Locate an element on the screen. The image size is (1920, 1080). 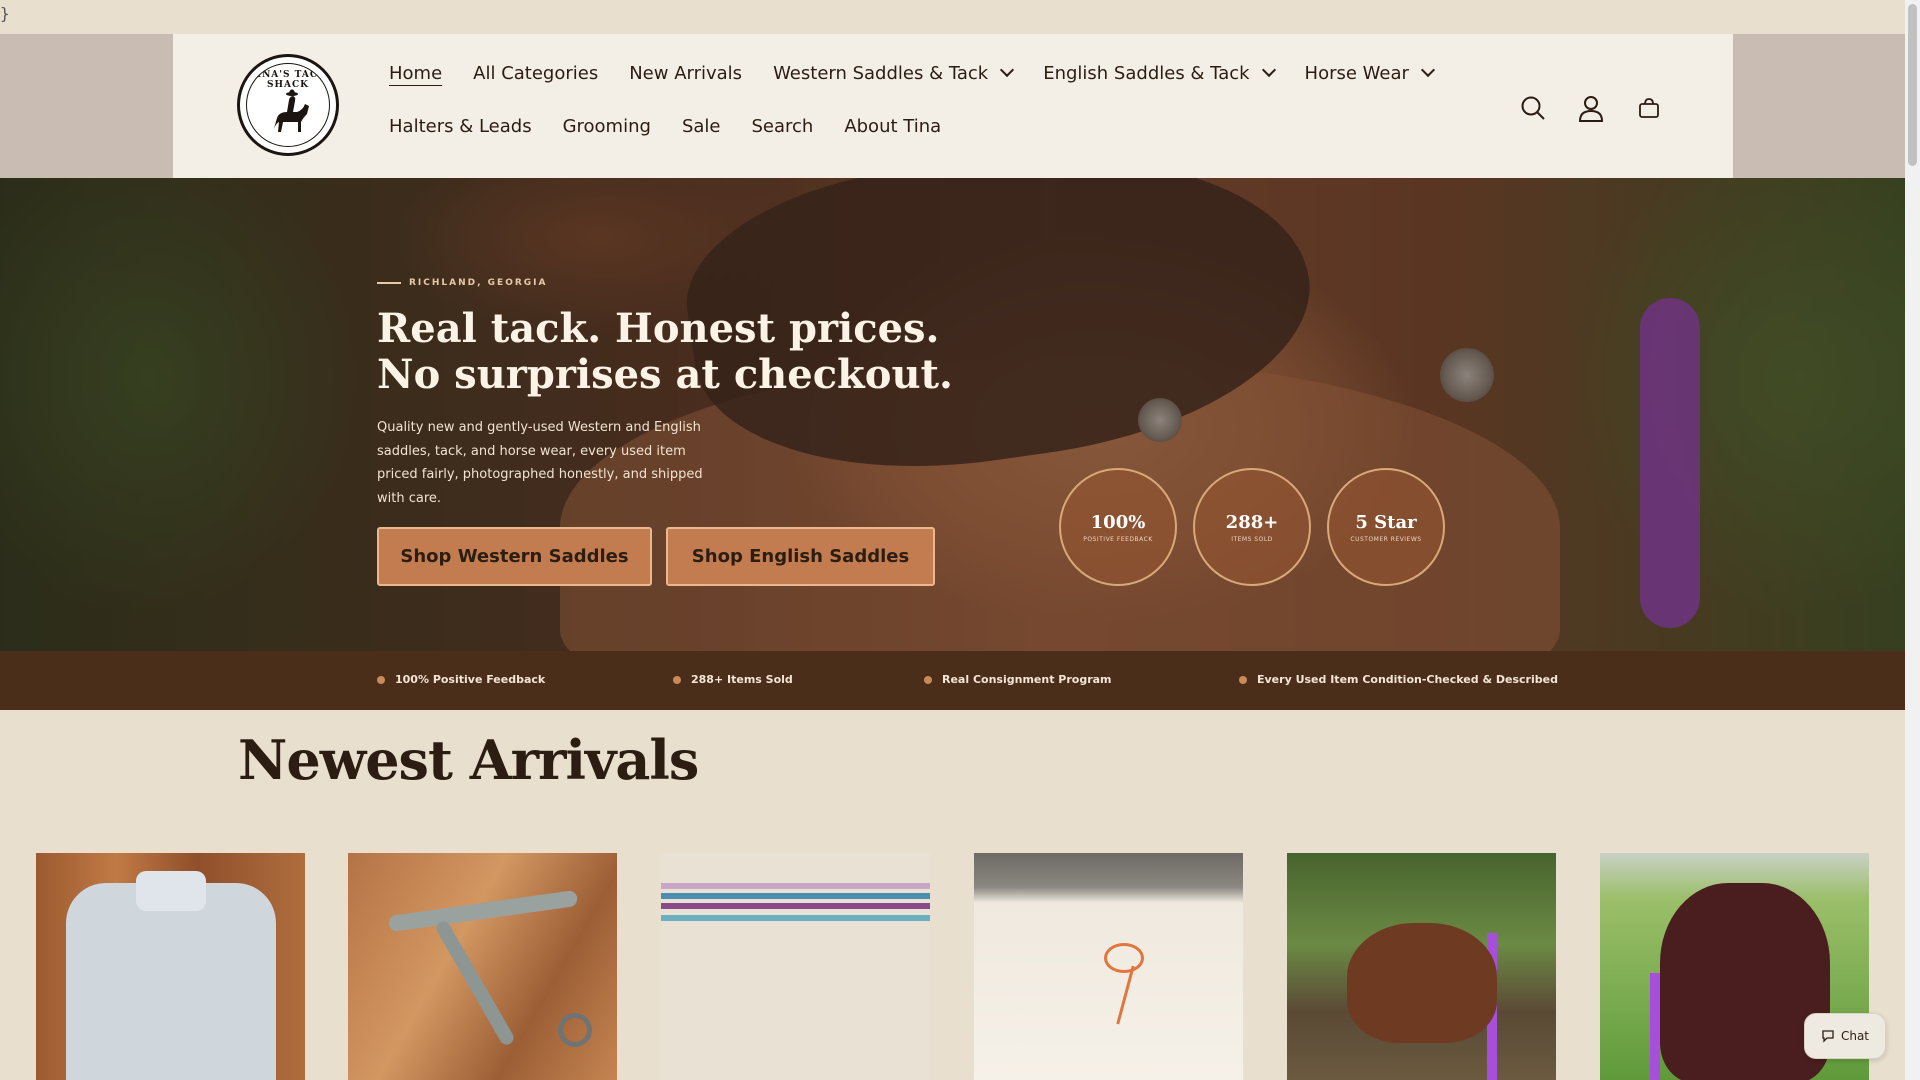
nav-item-label: English Saddles & Tack is located at coordinates (1146, 73).